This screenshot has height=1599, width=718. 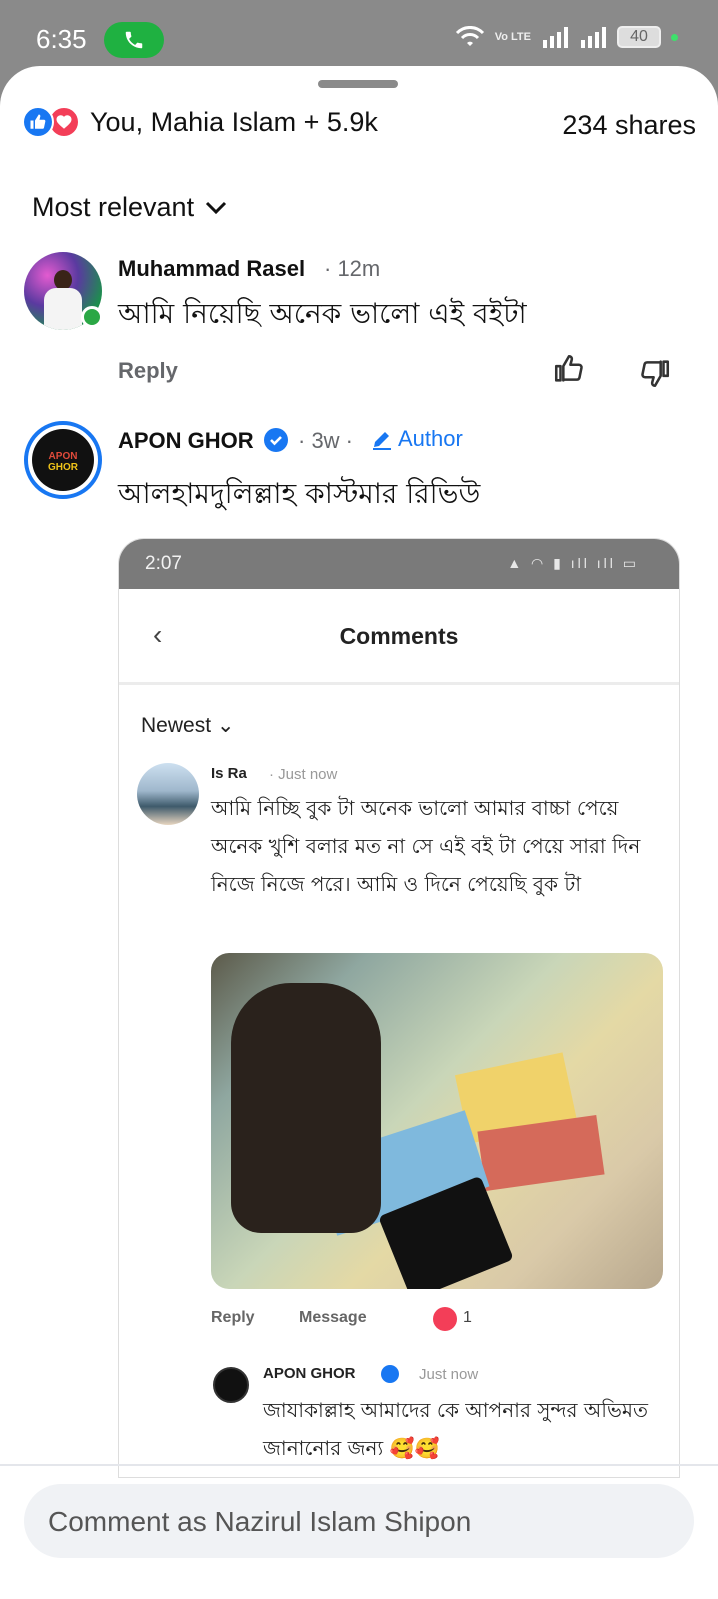 I want to click on privacy-indicator-dot, so click(x=674, y=37).